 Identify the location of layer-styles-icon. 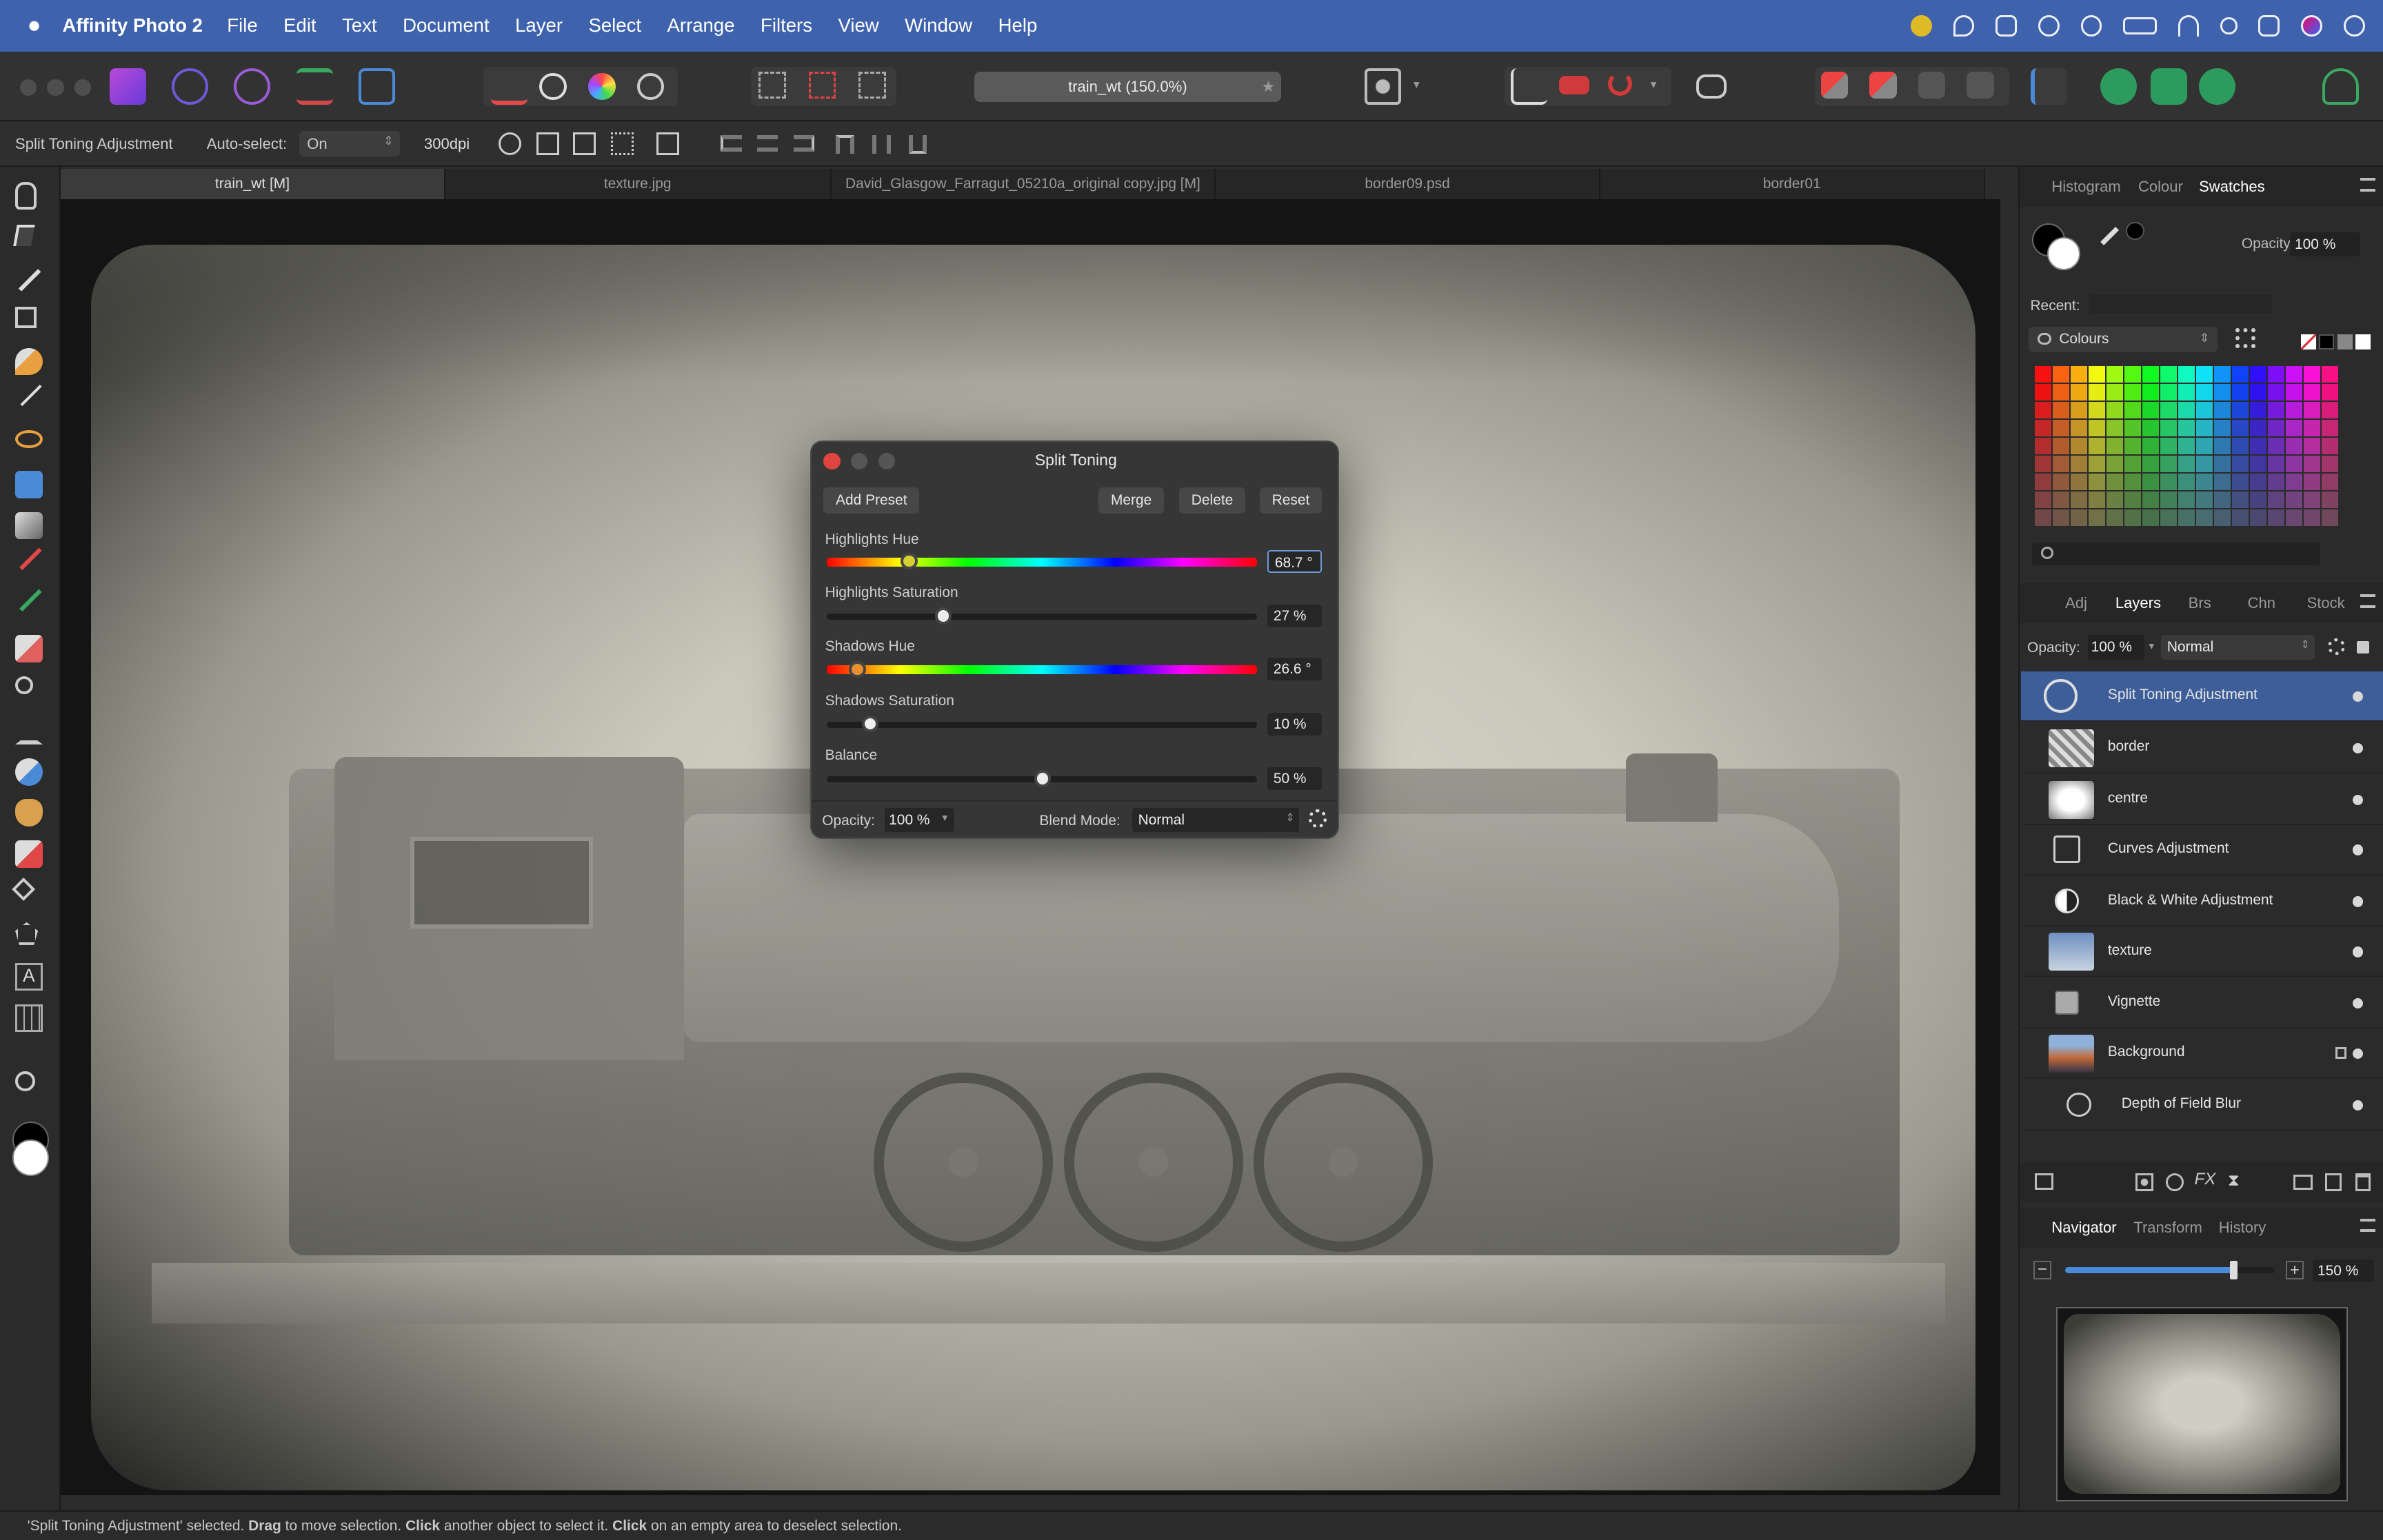
(2044, 1182).